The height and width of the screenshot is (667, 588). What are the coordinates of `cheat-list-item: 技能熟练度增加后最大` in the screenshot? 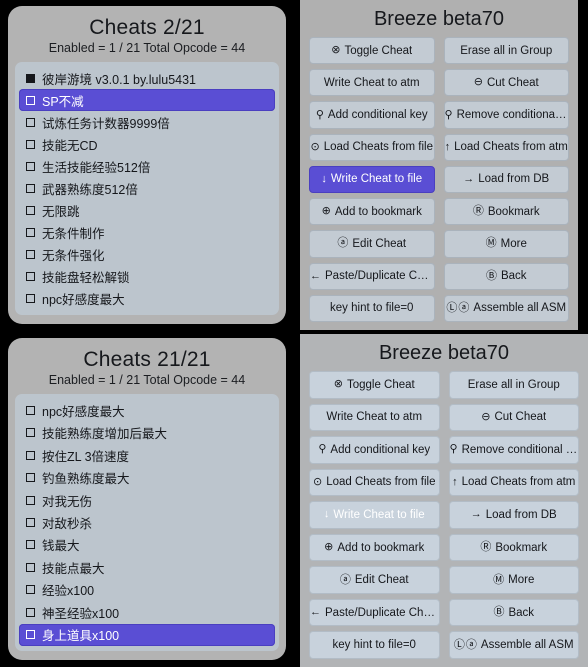 It's located at (147, 432).